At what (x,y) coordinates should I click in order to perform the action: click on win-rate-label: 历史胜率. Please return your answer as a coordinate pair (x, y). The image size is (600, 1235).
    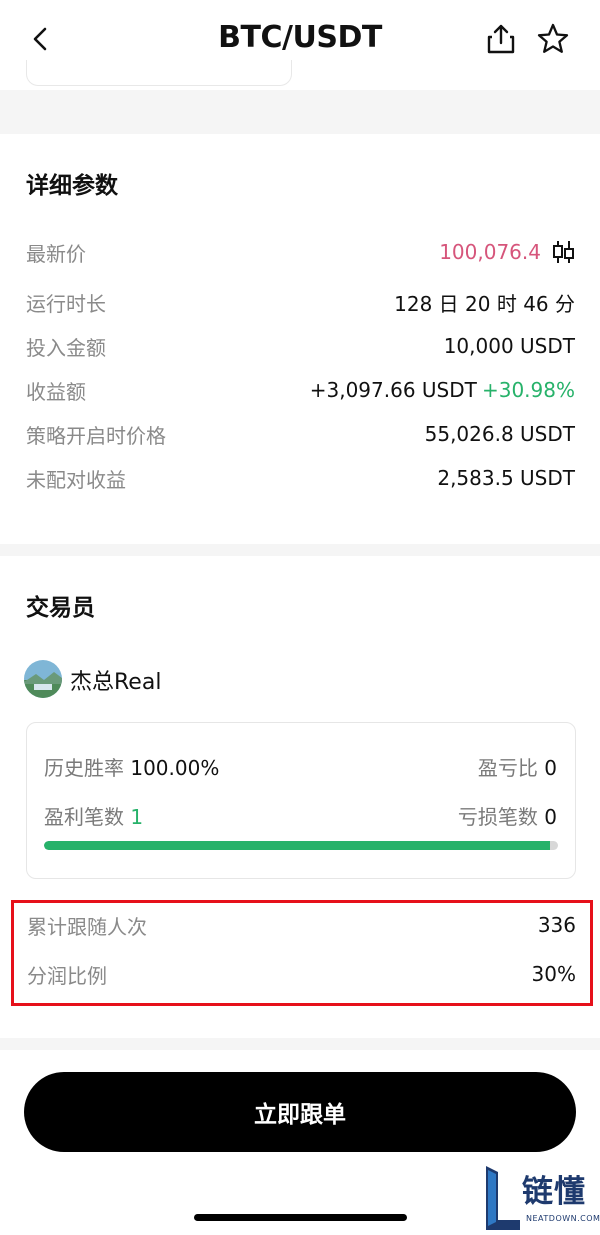
    Looking at the image, I should click on (84, 767).